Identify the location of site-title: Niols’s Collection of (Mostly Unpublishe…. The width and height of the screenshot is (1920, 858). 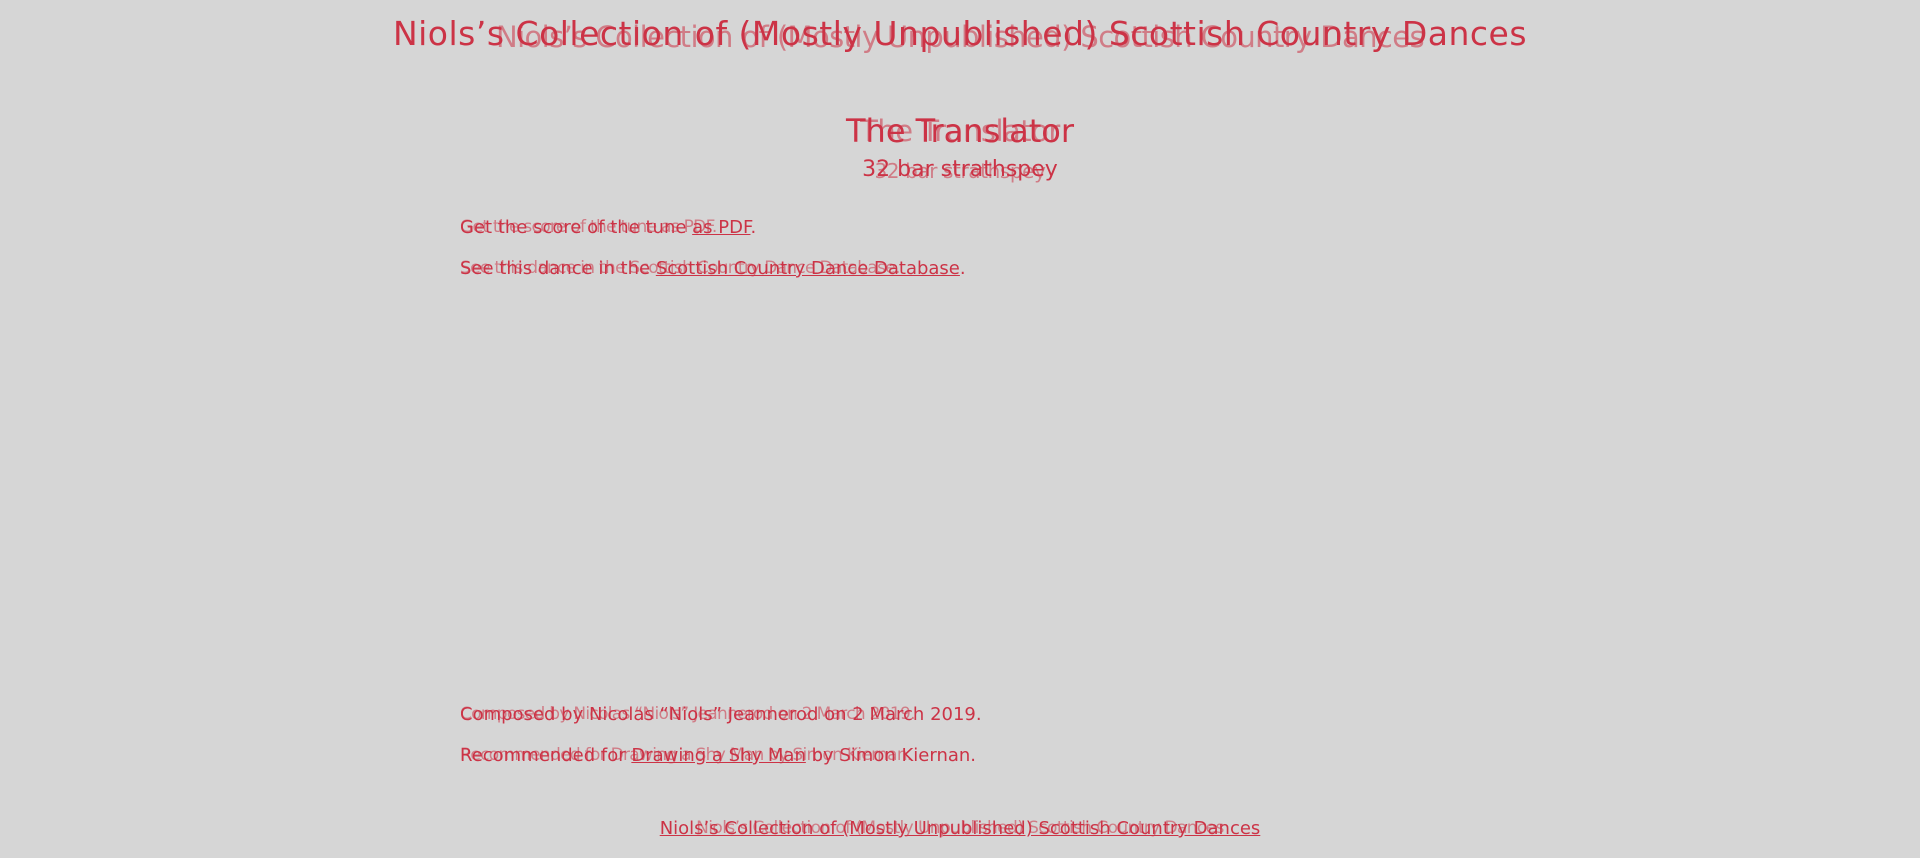
(960, 33).